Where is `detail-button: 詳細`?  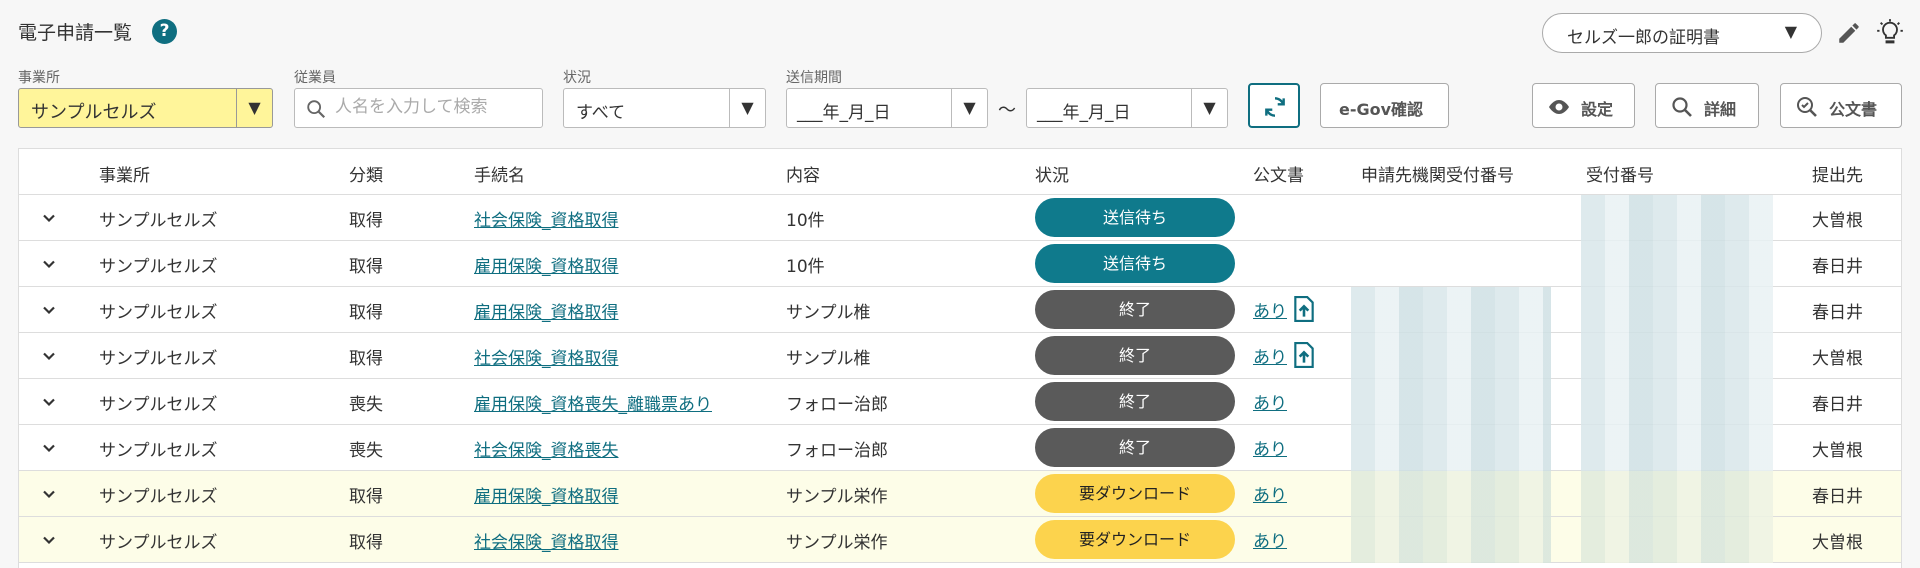
detail-button: 詳細 is located at coordinates (1707, 105).